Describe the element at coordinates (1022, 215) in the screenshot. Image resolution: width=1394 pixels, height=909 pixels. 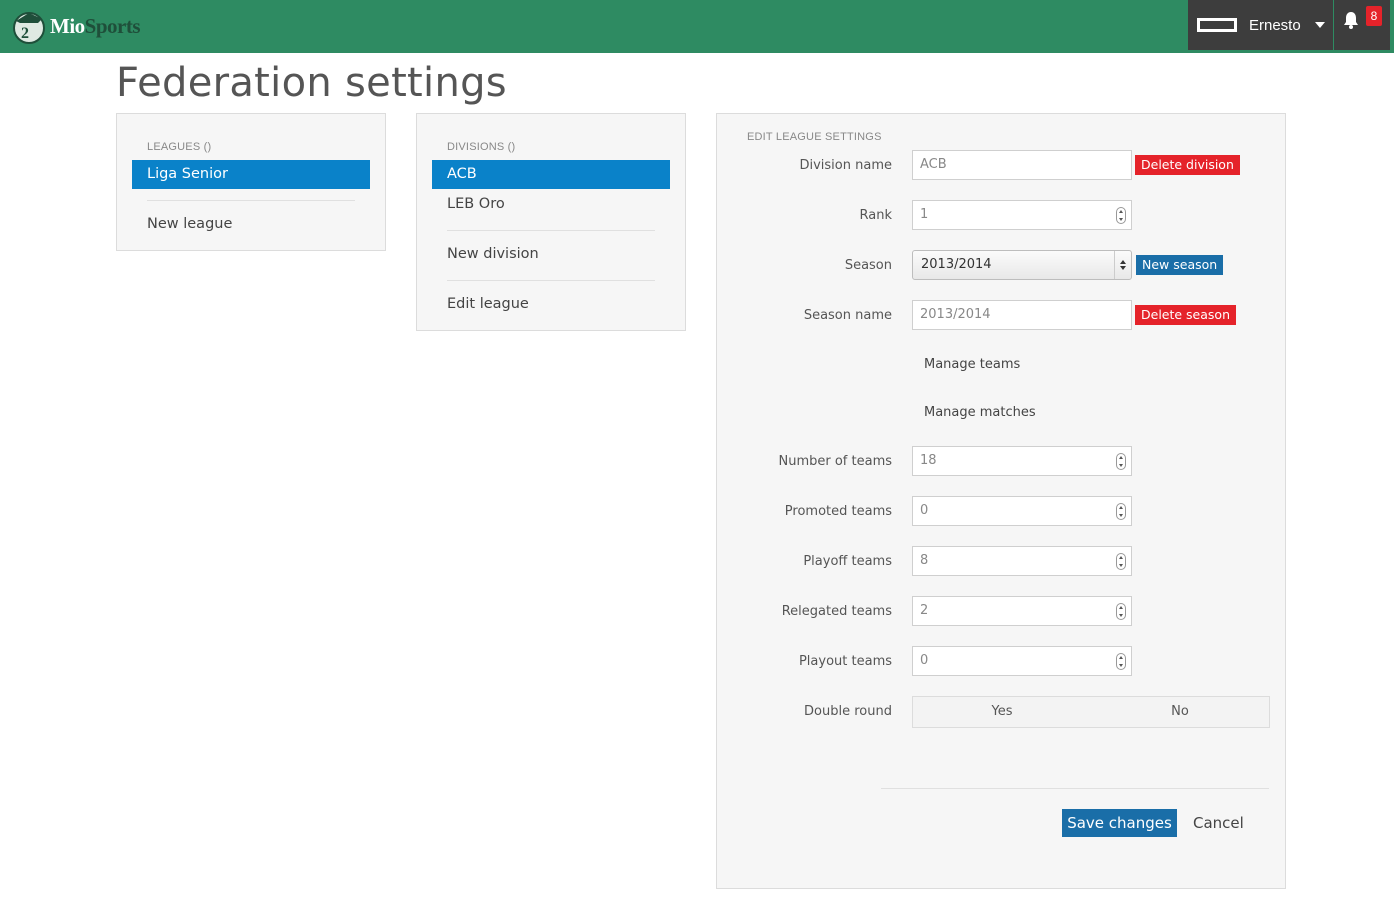
I see `rank-input: 1` at that location.